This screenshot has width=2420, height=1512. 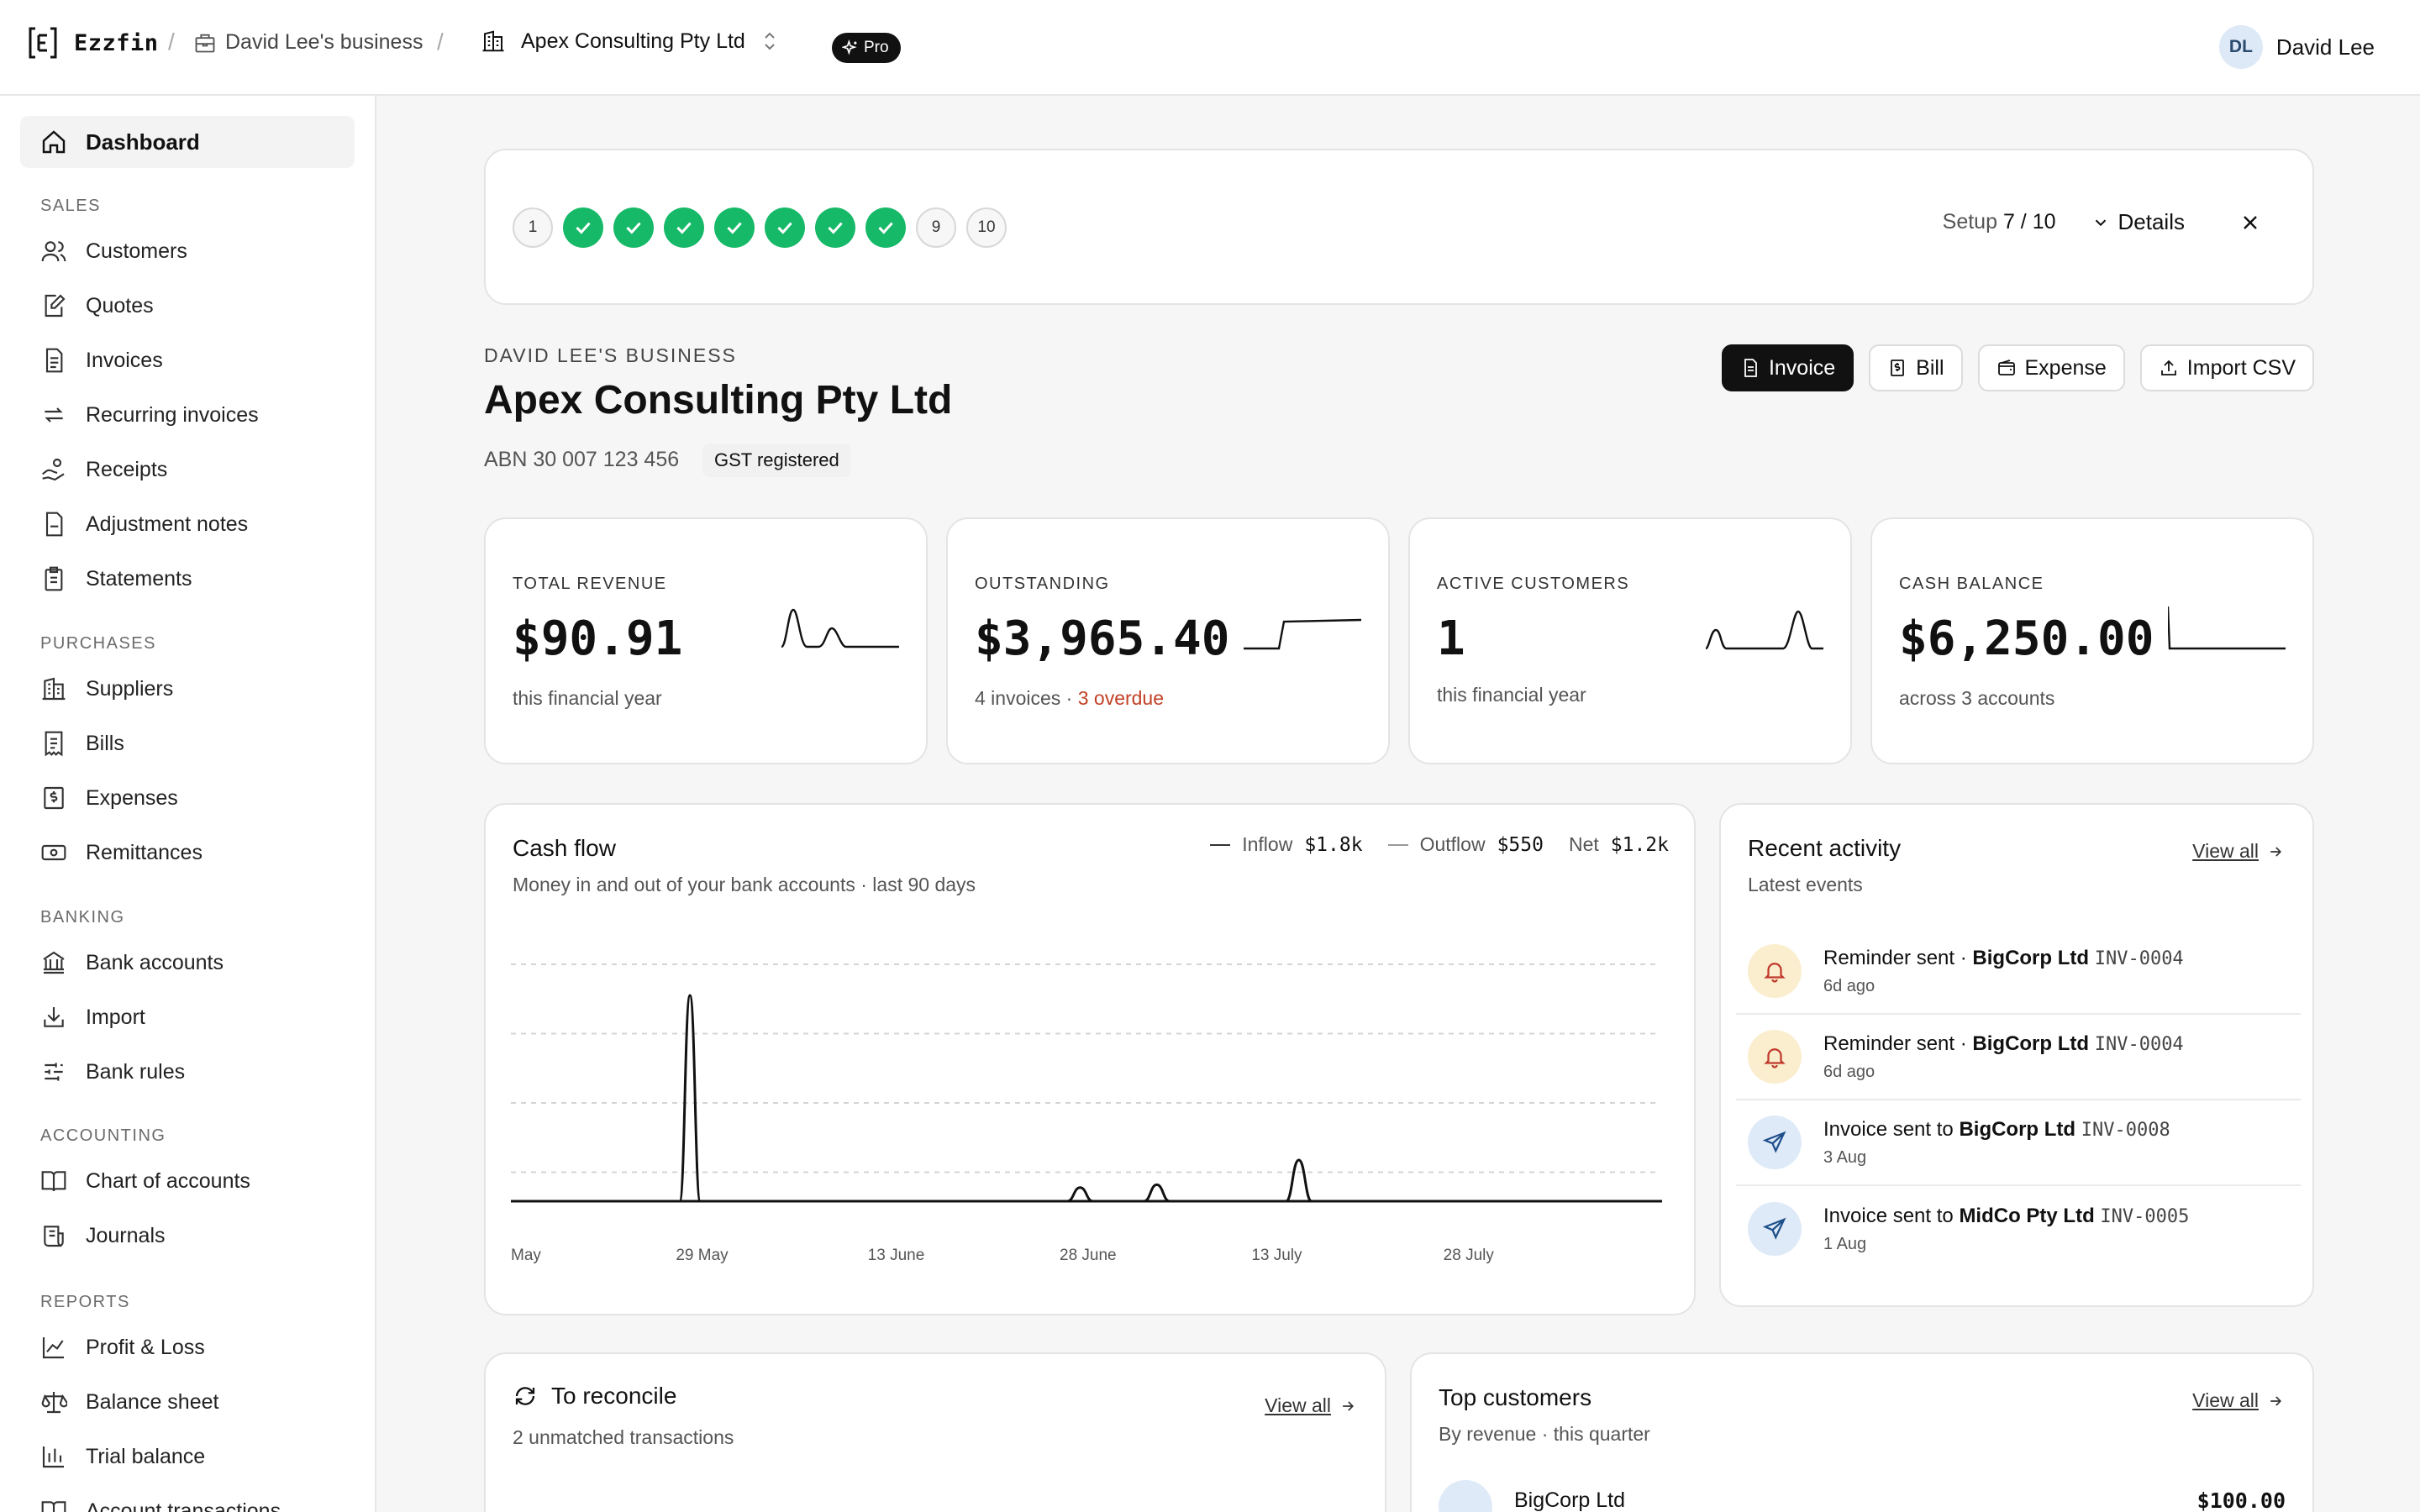 What do you see at coordinates (54, 142) in the screenshot?
I see `home-icon` at bounding box center [54, 142].